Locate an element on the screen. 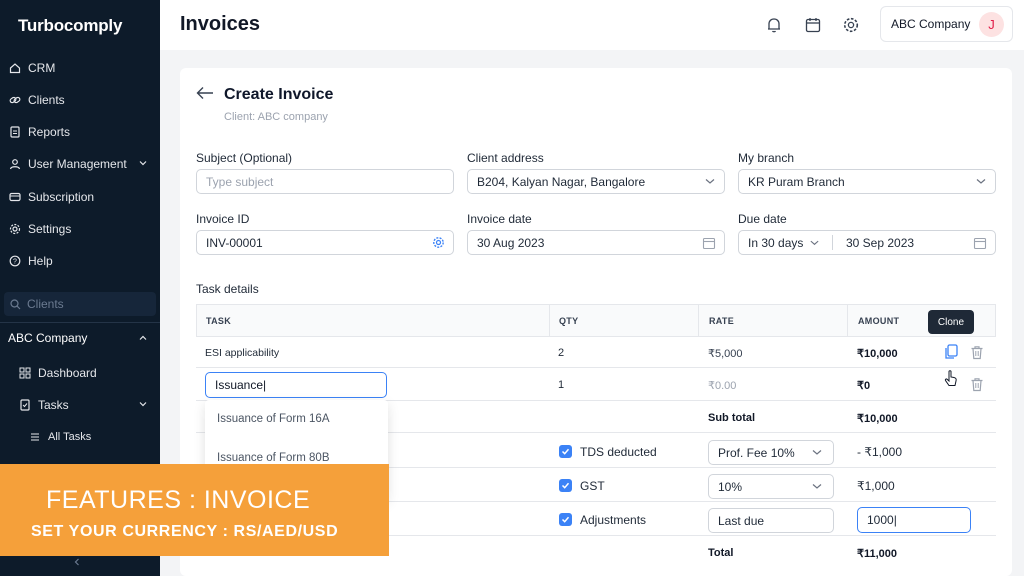 The height and width of the screenshot is (576, 1024). subject-placeholder: Type subject is located at coordinates (240, 181).